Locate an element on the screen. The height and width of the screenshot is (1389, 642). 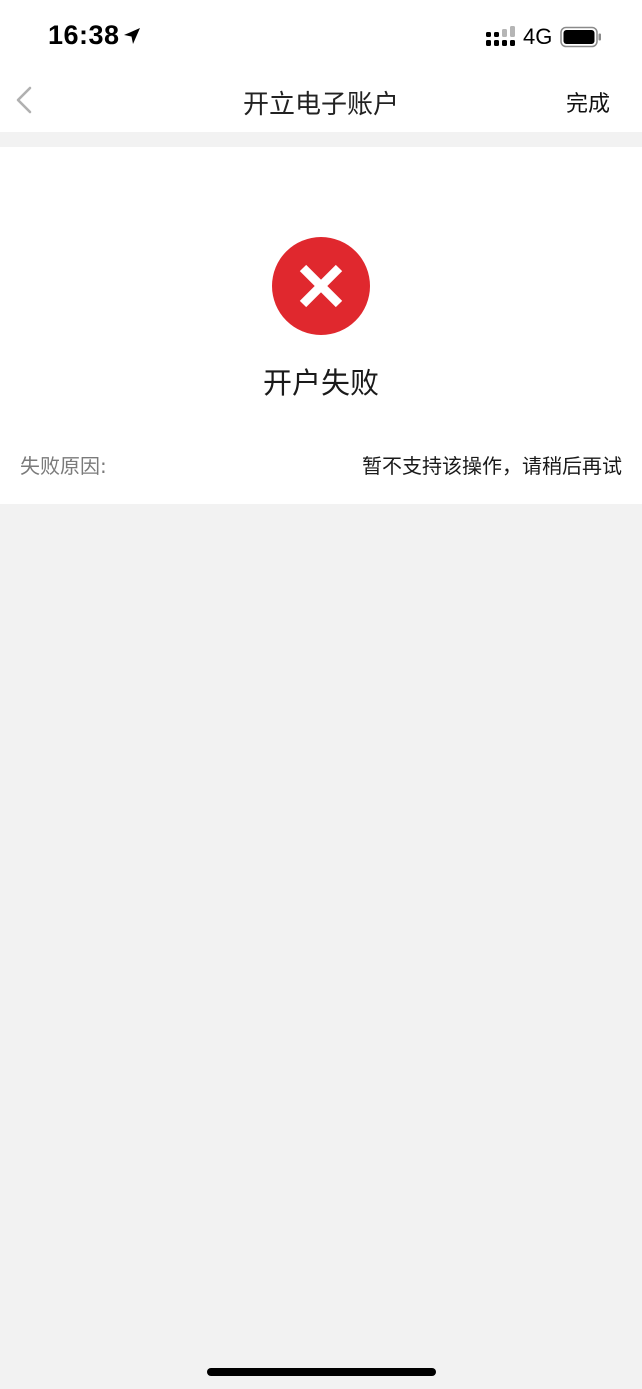
status-bar: 16:38 4G is located at coordinates (321, 36).